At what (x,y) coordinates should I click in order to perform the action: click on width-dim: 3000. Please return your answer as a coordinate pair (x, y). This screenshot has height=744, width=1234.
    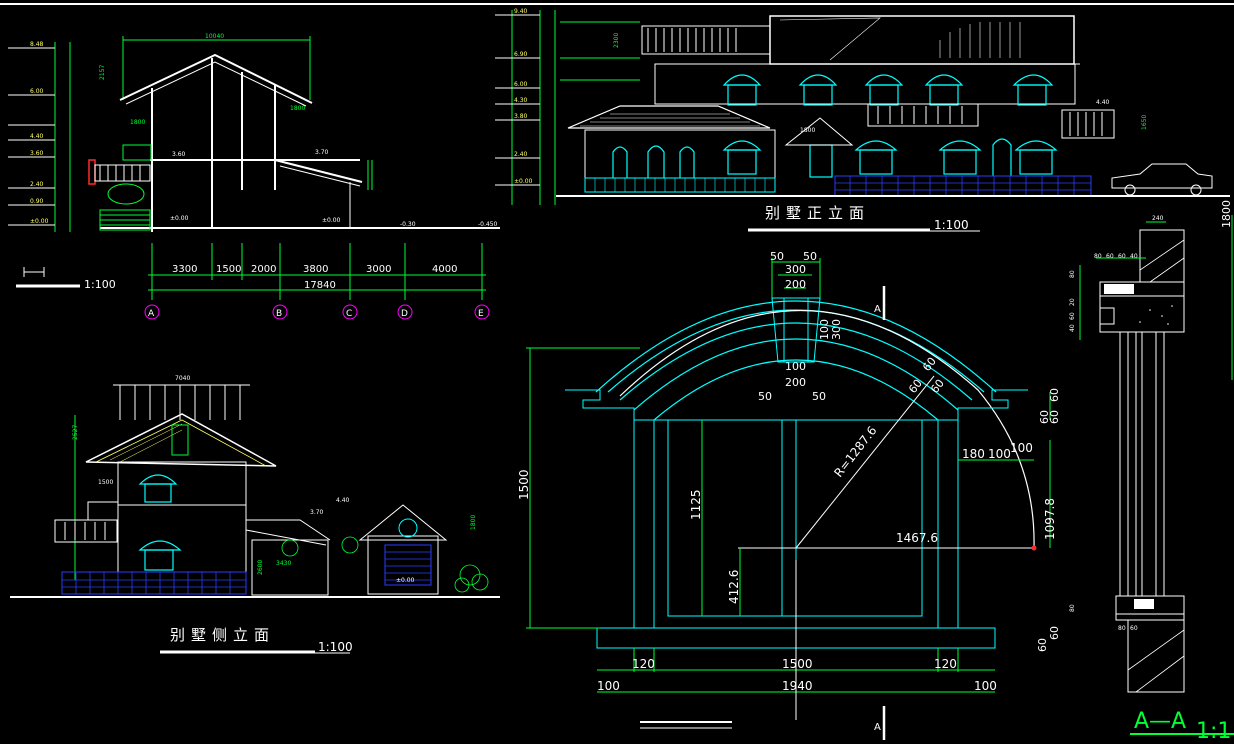
    Looking at the image, I should click on (378, 269).